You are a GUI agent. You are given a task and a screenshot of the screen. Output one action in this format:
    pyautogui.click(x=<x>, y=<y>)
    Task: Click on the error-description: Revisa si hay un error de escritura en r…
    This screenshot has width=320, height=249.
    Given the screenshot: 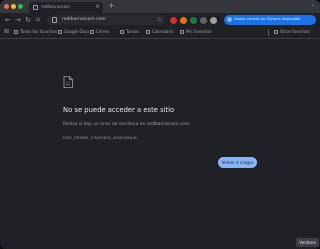 What is the action you would take?
    pyautogui.click(x=127, y=124)
    